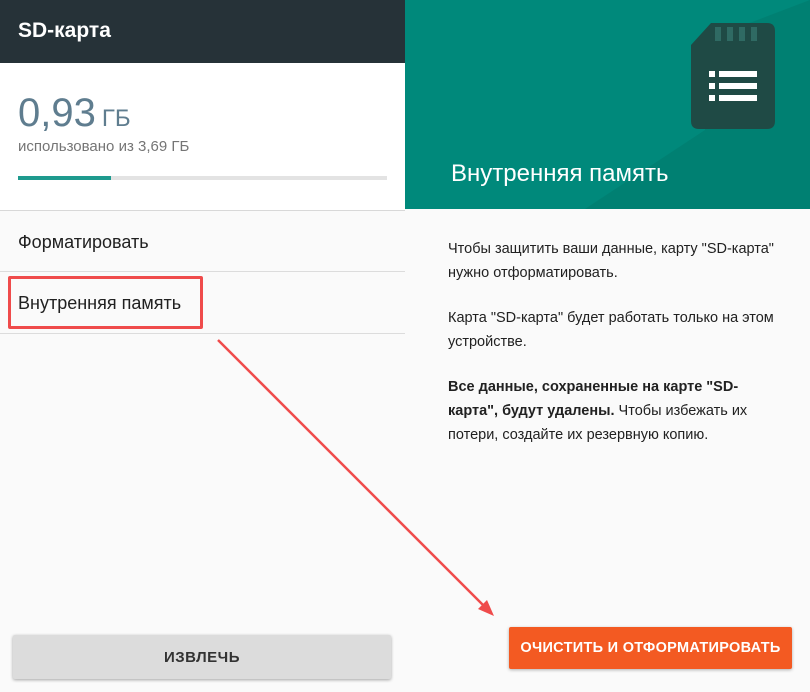 This screenshot has width=810, height=692. I want to click on erase-and-format-button-label: ОЧИСТИТЬ И ОТФОРМАТИРОВАТЬ, so click(650, 648).